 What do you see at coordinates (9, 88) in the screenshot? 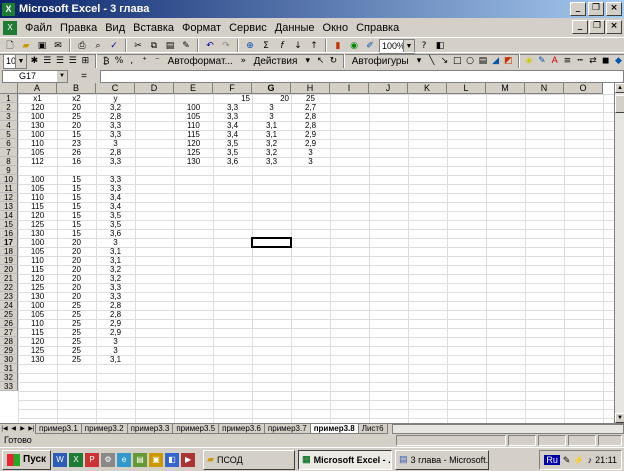
I see `select-all-corner` at bounding box center [9, 88].